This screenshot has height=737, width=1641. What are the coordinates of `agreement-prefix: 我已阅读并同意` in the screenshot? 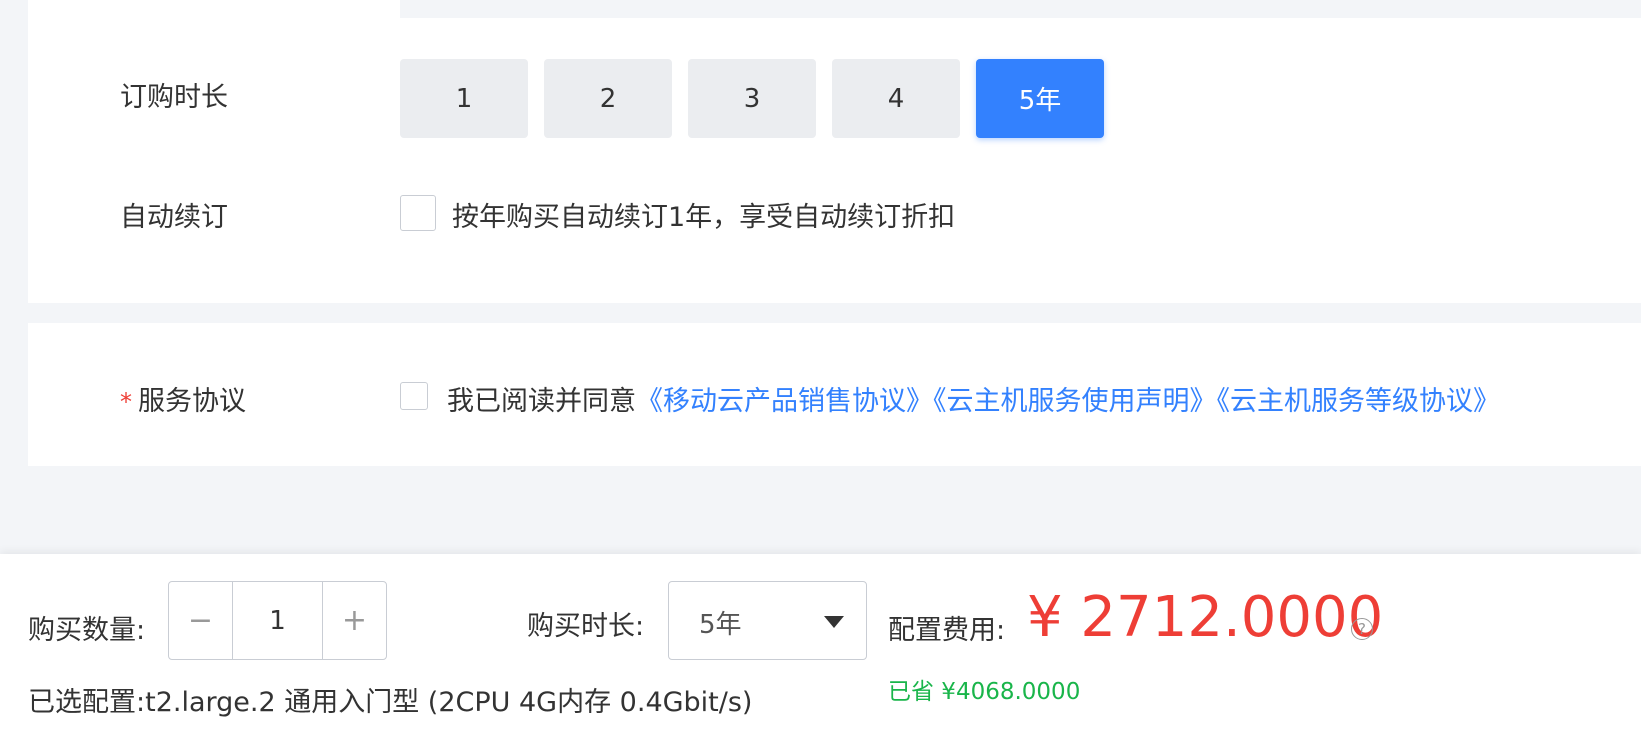 It's located at (541, 401).